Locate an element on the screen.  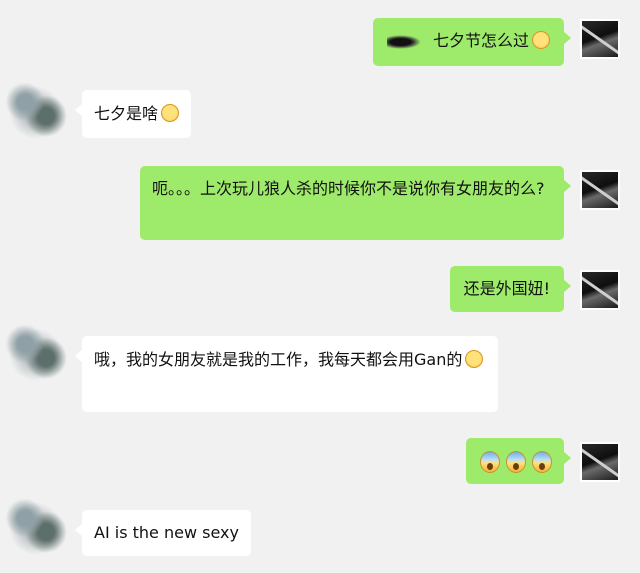
scribble-sticker-icon is located at coordinates (403, 41).